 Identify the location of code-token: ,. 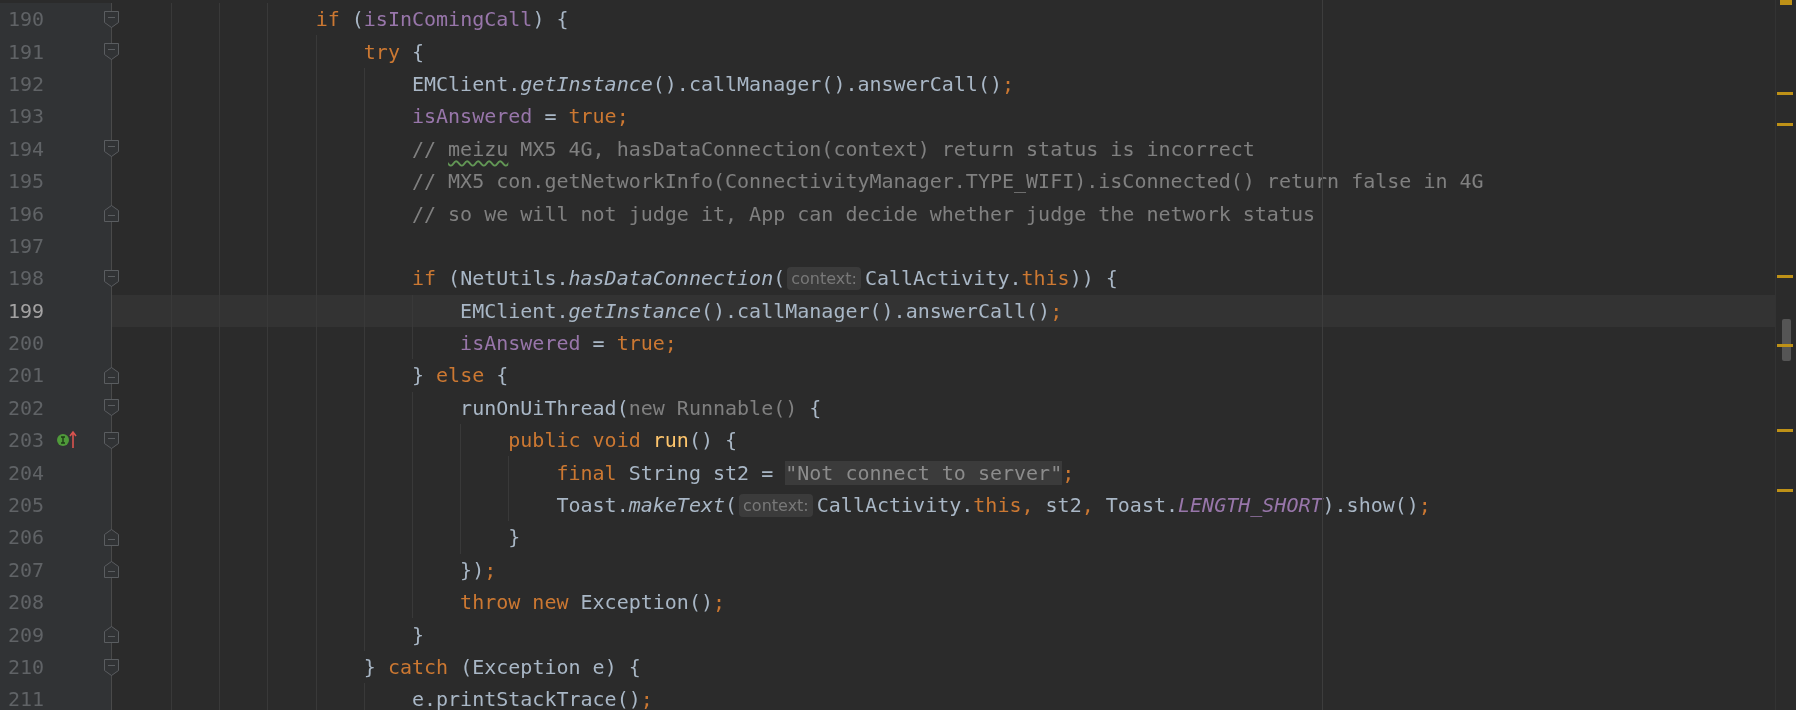
(1088, 505).